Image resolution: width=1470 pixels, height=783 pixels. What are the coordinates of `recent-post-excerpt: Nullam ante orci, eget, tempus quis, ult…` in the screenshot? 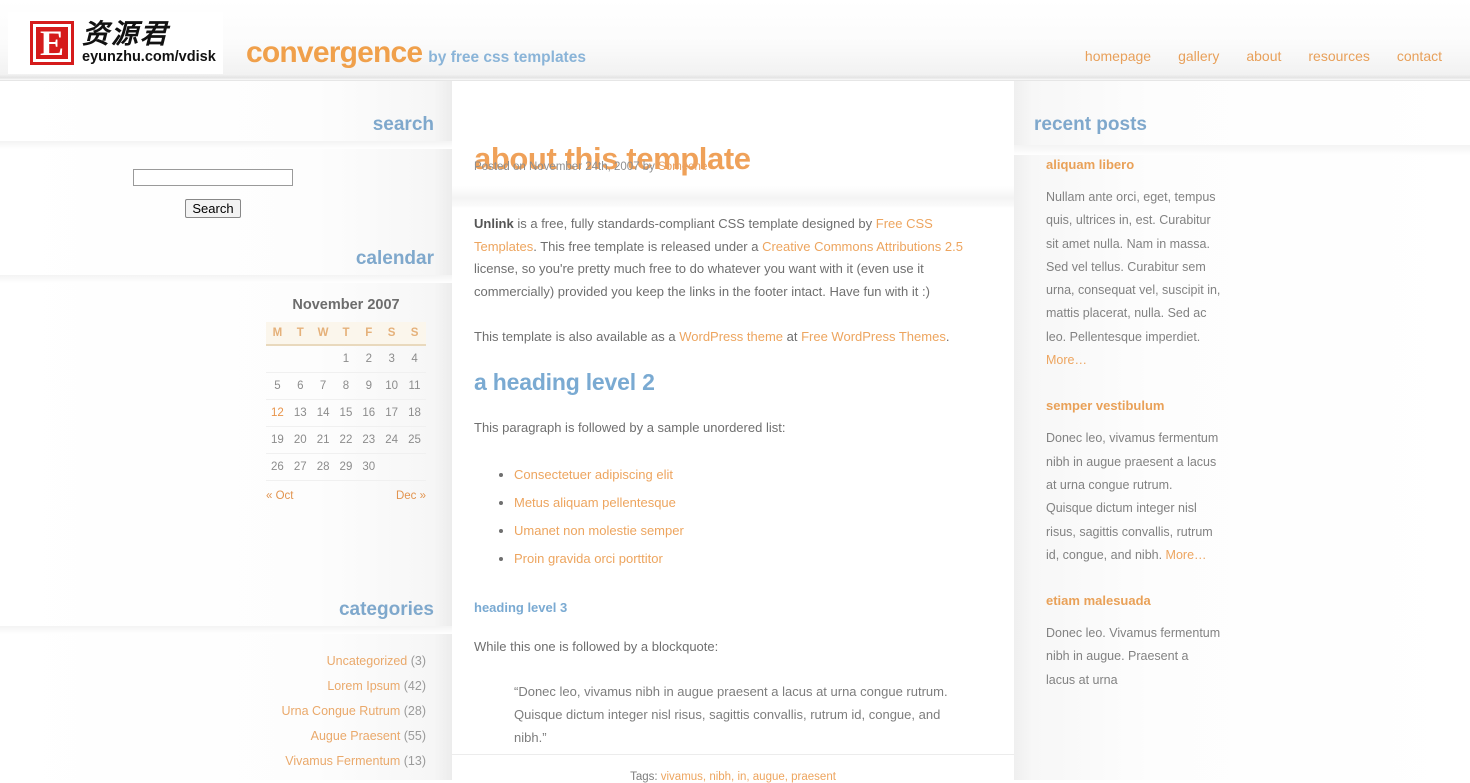 It's located at (1133, 267).